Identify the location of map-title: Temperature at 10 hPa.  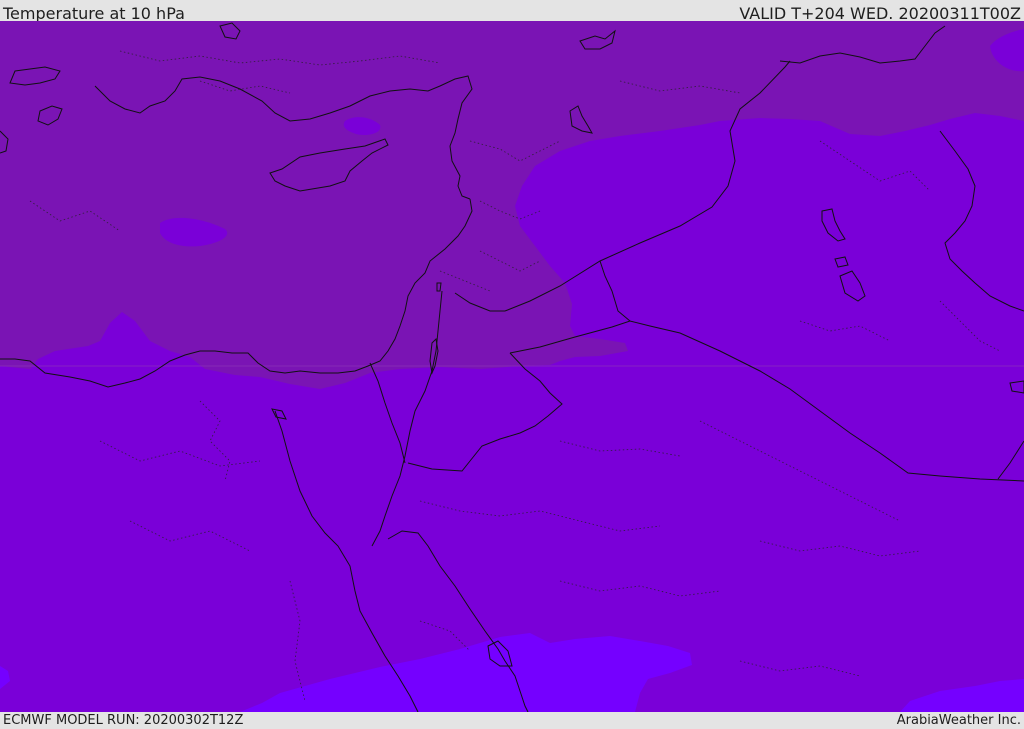
(94, 13).